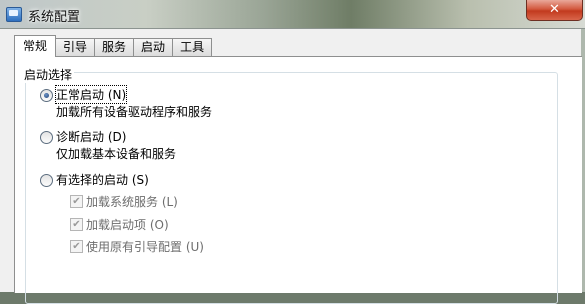  What do you see at coordinates (46, 180) in the screenshot?
I see `selective-startup-radio` at bounding box center [46, 180].